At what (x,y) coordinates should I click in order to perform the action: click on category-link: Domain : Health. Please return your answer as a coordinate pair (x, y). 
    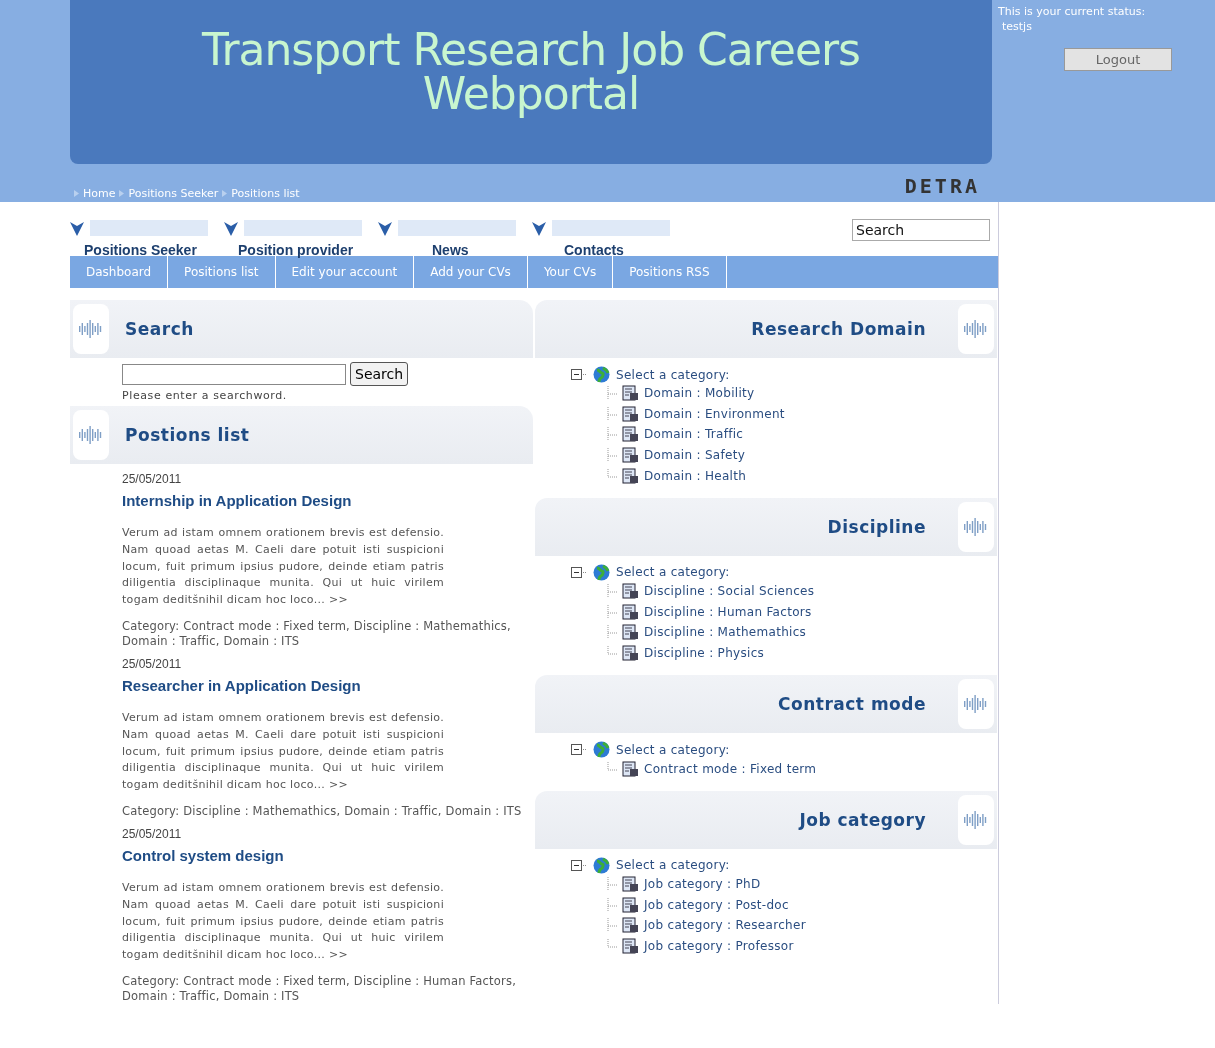
    Looking at the image, I should click on (695, 475).